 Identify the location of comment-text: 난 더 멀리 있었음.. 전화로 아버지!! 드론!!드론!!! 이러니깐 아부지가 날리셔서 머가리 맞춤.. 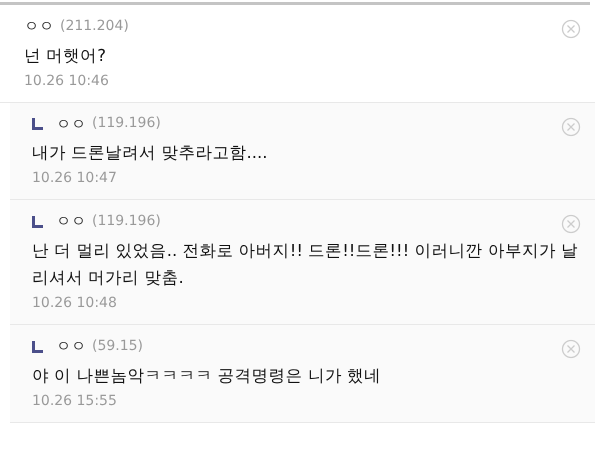
(305, 265).